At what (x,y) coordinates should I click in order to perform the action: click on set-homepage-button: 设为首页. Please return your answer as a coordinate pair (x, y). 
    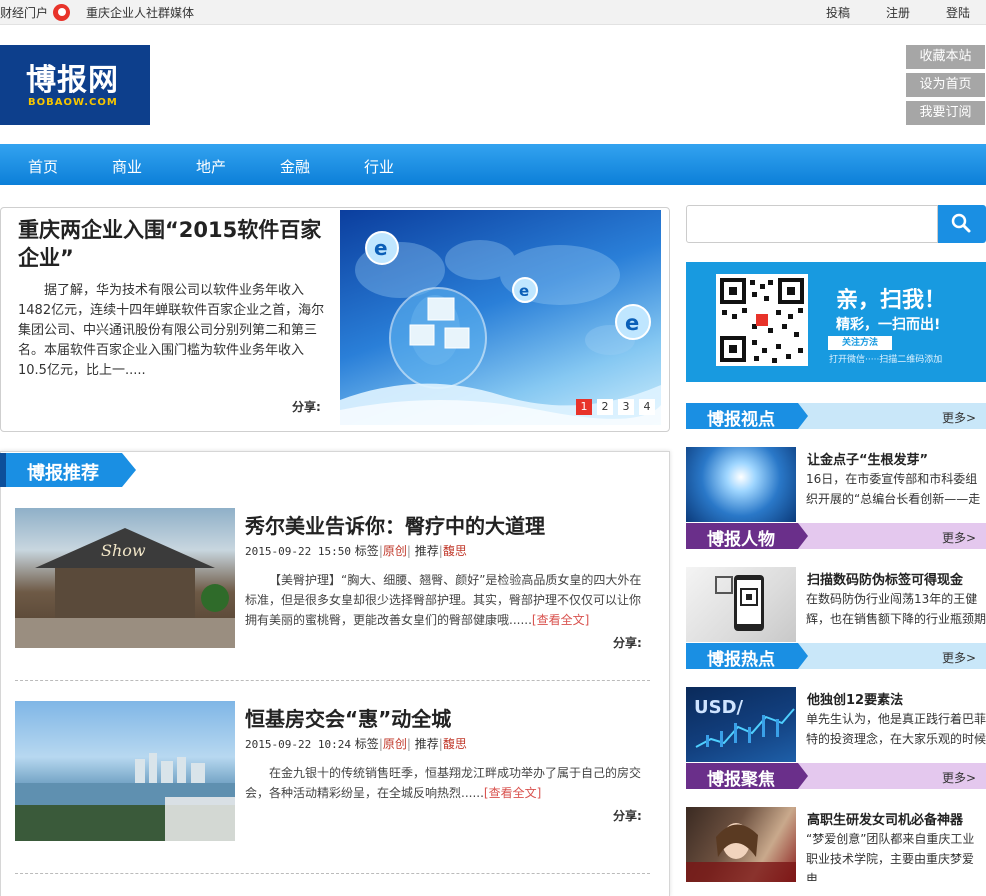
    Looking at the image, I should click on (945, 85).